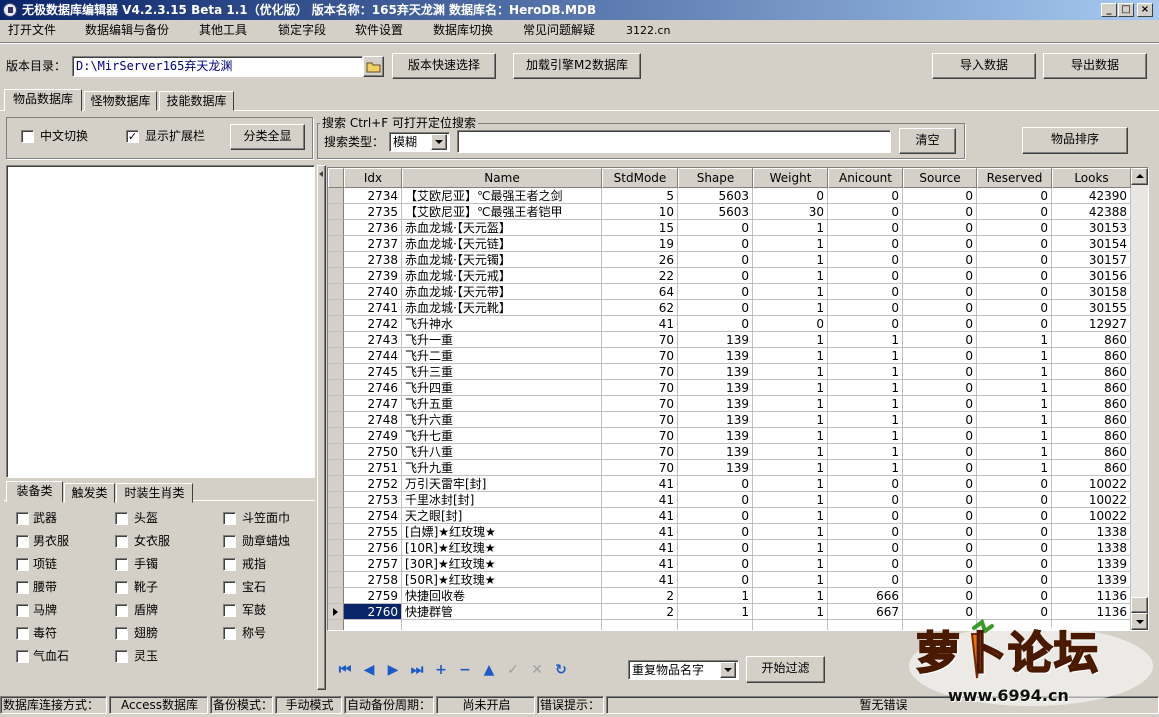 Image resolution: width=1159 pixels, height=717 pixels. Describe the element at coordinates (27, 136) in the screenshot. I see `chinese-switch-checkbox` at that location.